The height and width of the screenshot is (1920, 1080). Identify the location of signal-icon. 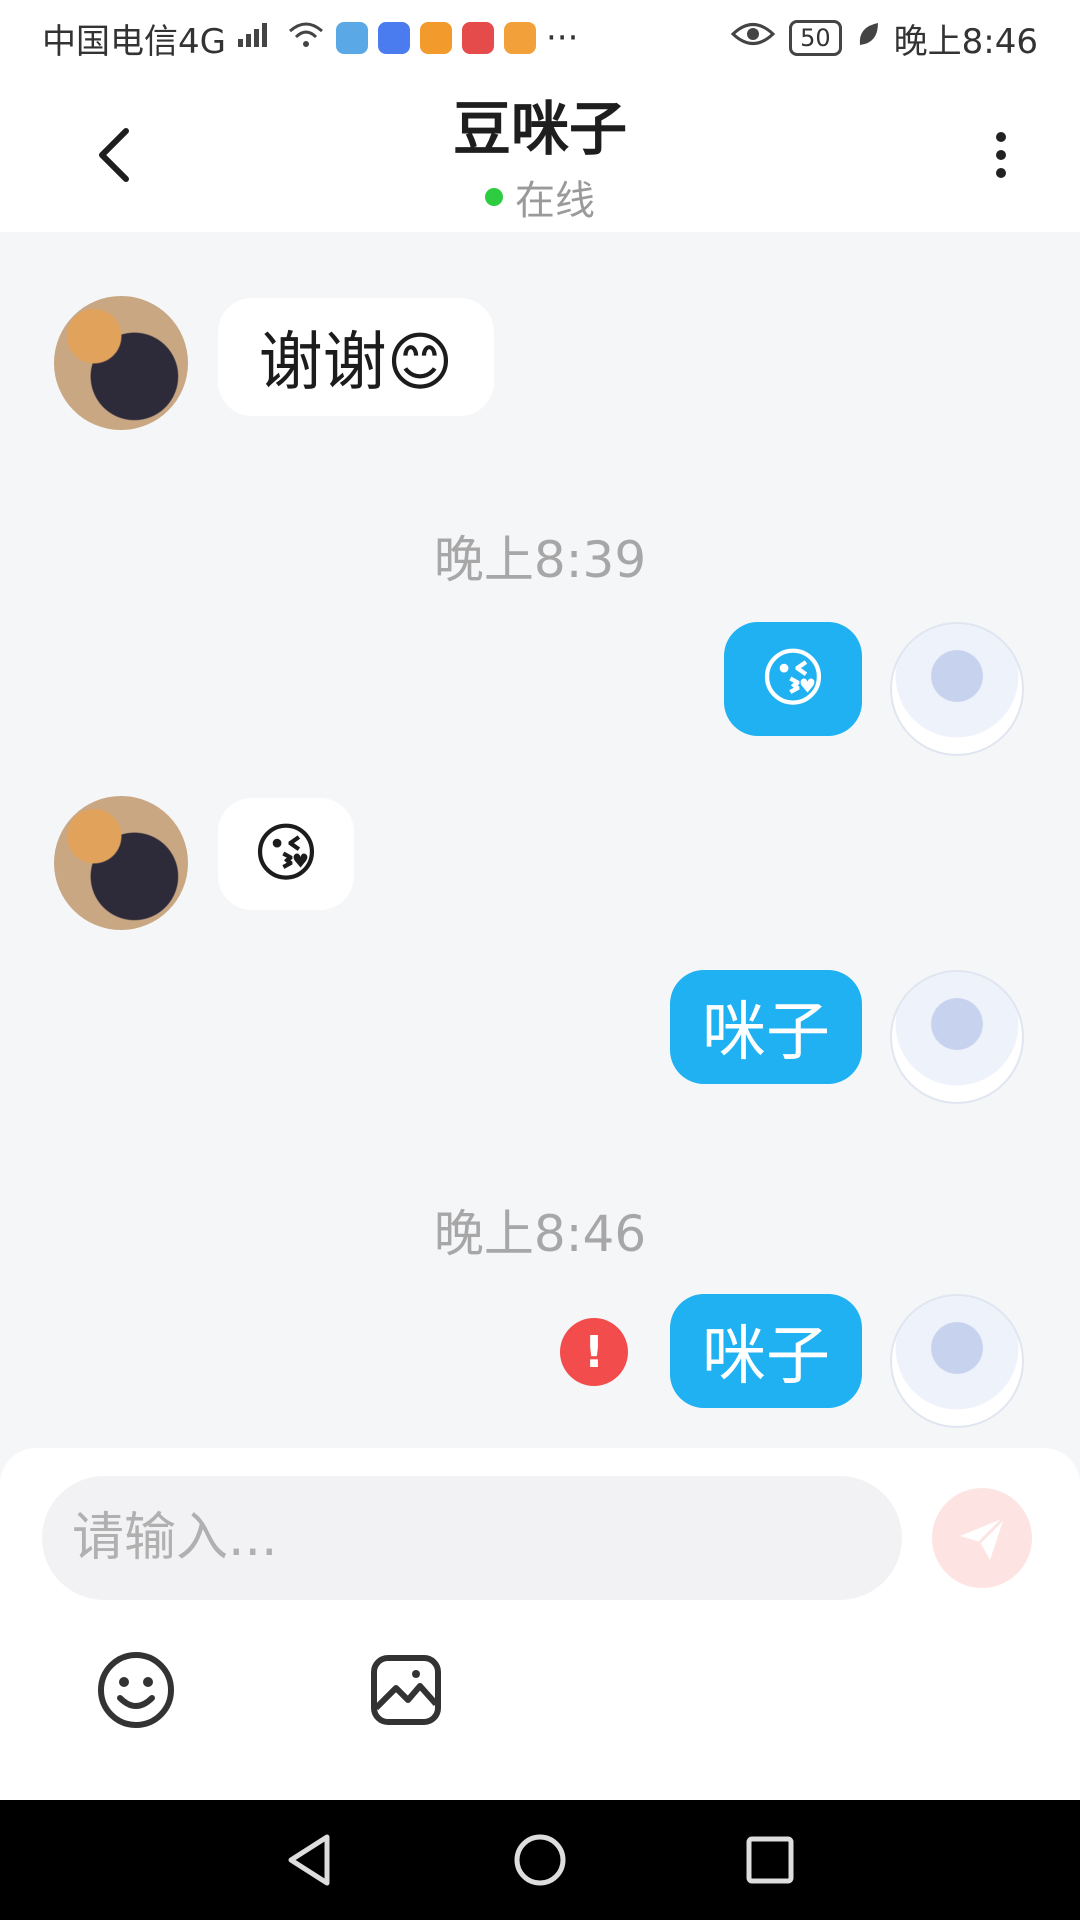
(256, 38).